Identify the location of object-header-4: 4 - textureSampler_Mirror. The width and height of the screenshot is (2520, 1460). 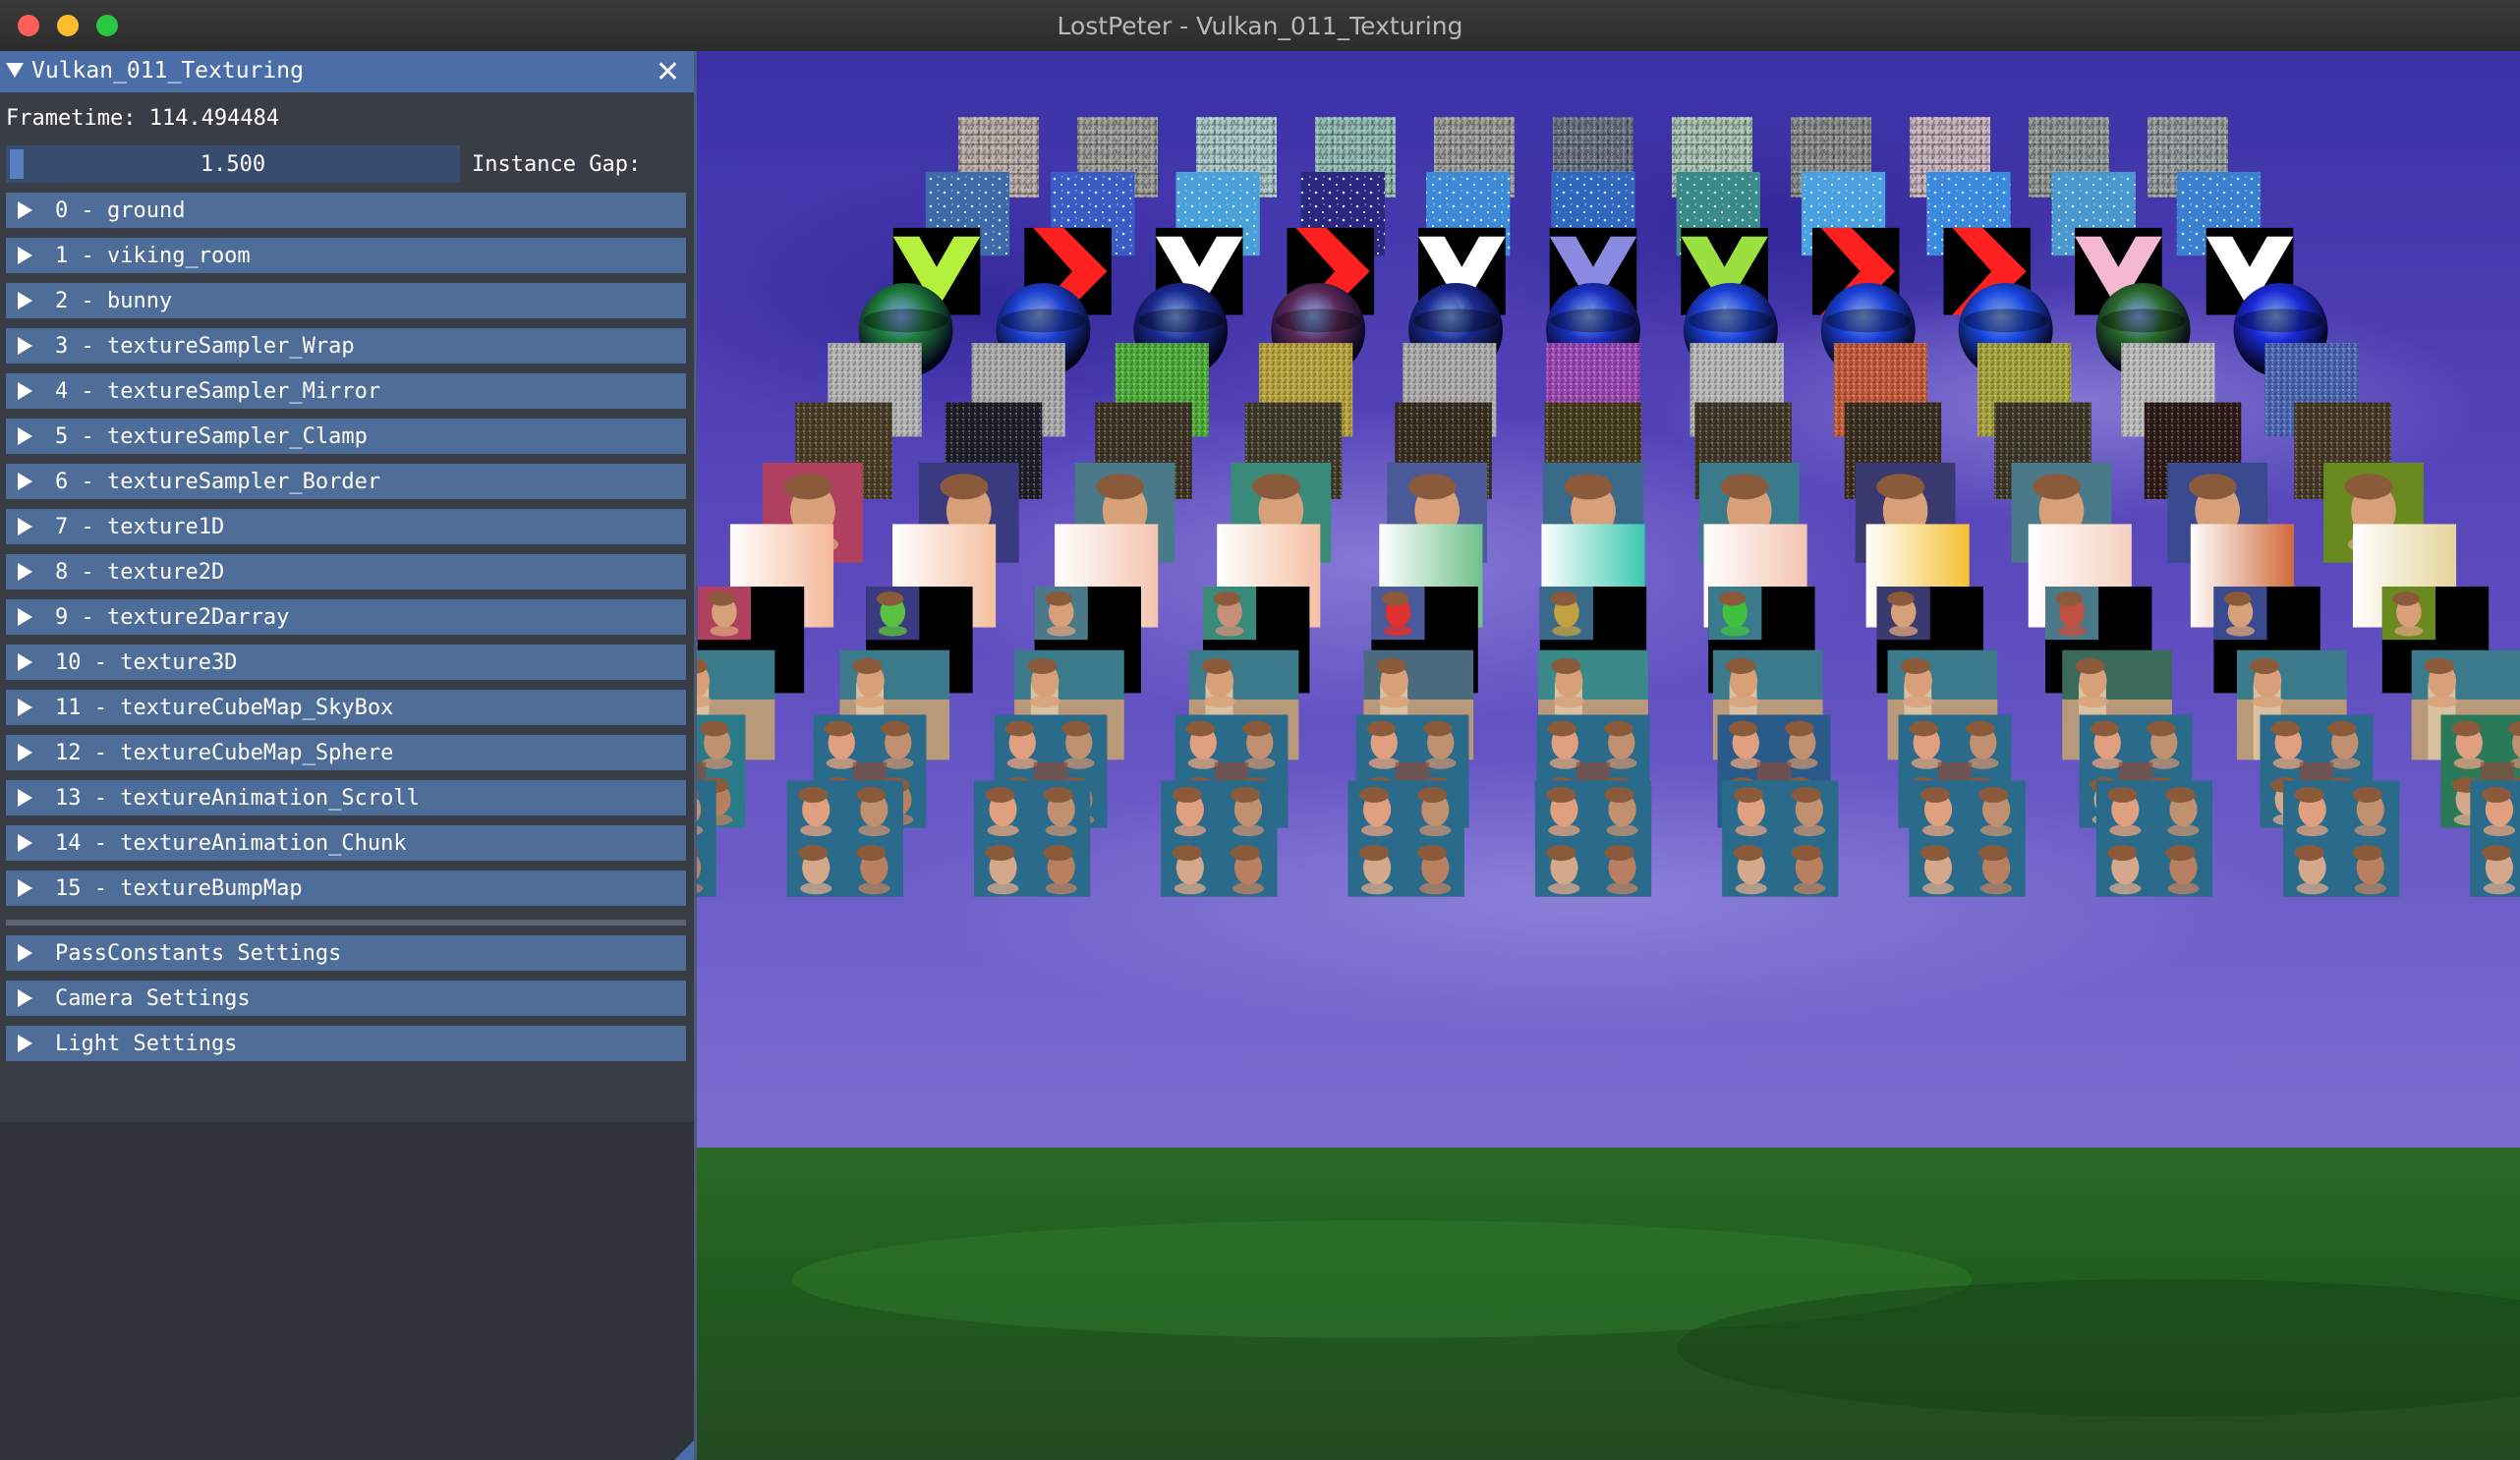
(346, 391).